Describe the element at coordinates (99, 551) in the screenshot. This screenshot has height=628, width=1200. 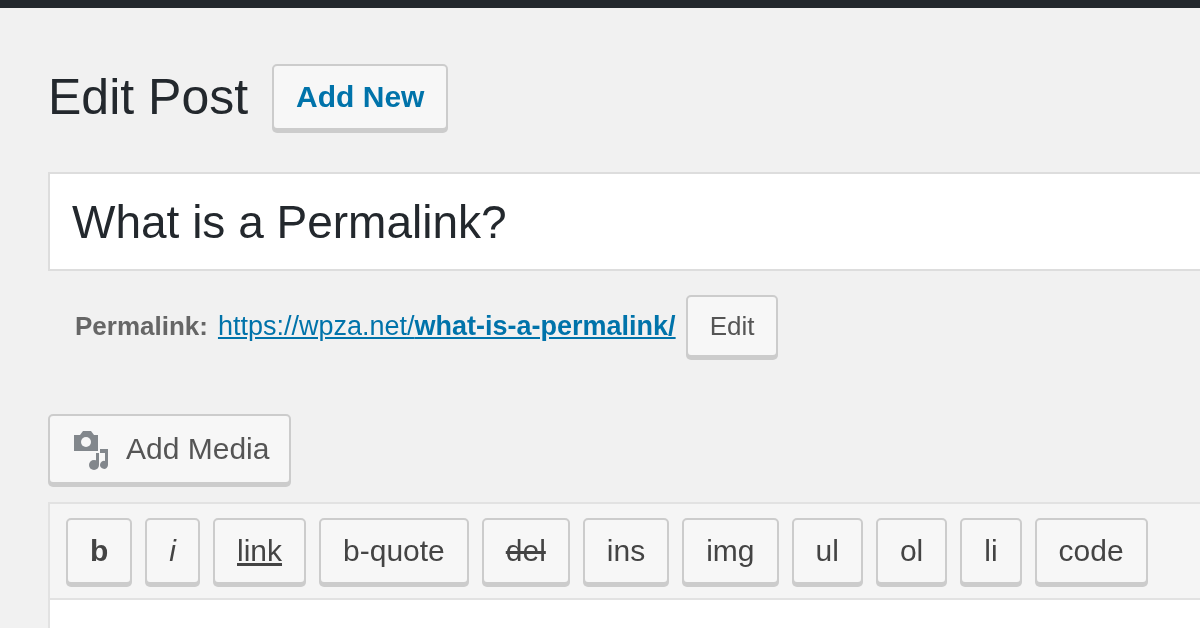
I see `quicktag-button: b` at that location.